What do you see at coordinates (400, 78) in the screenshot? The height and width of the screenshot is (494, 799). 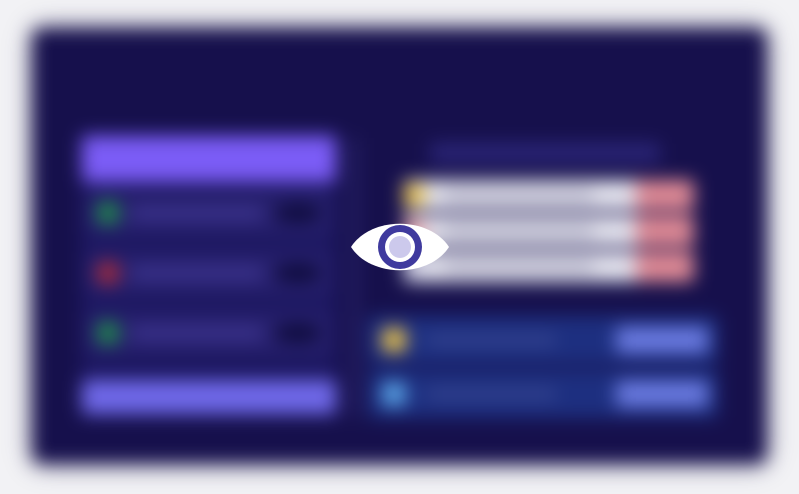 I see `page-title` at bounding box center [400, 78].